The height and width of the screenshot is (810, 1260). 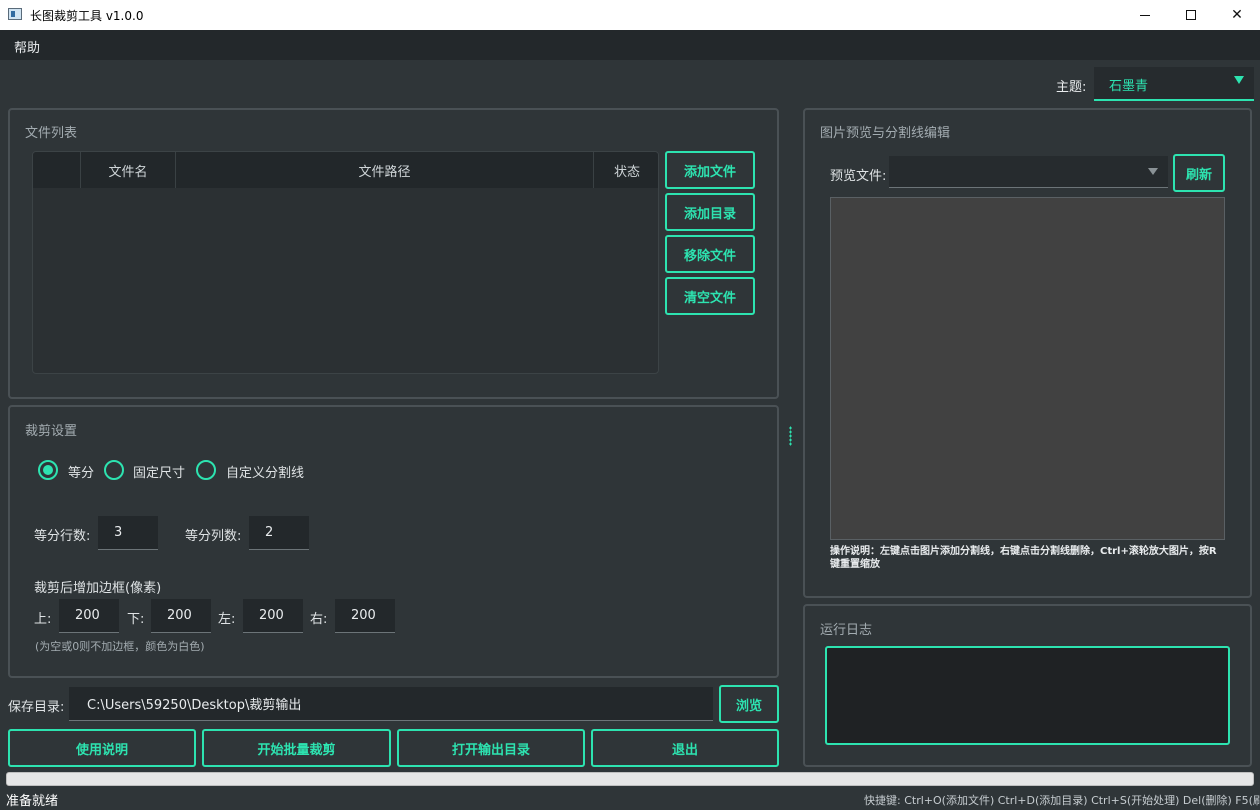 What do you see at coordinates (846, 630) in the screenshot?
I see `log-title: 运行日志` at bounding box center [846, 630].